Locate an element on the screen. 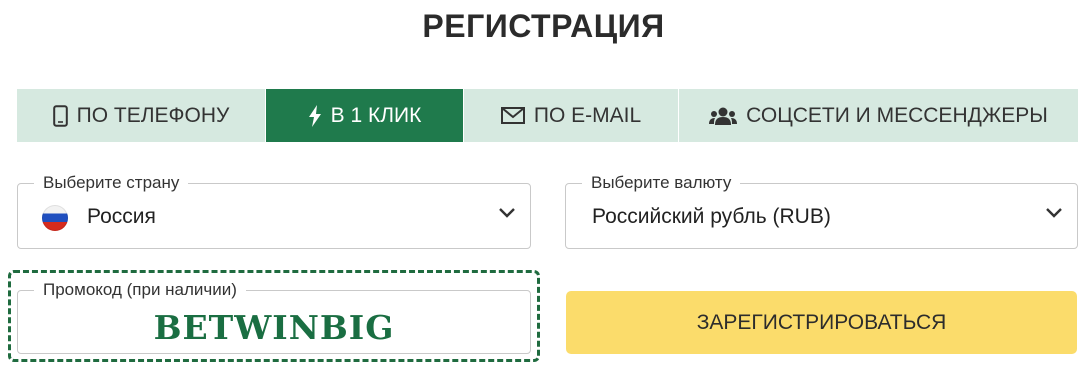 The image size is (1087, 370). tab-phone: ПО ТЕЛЕФОНУ is located at coordinates (141, 115).